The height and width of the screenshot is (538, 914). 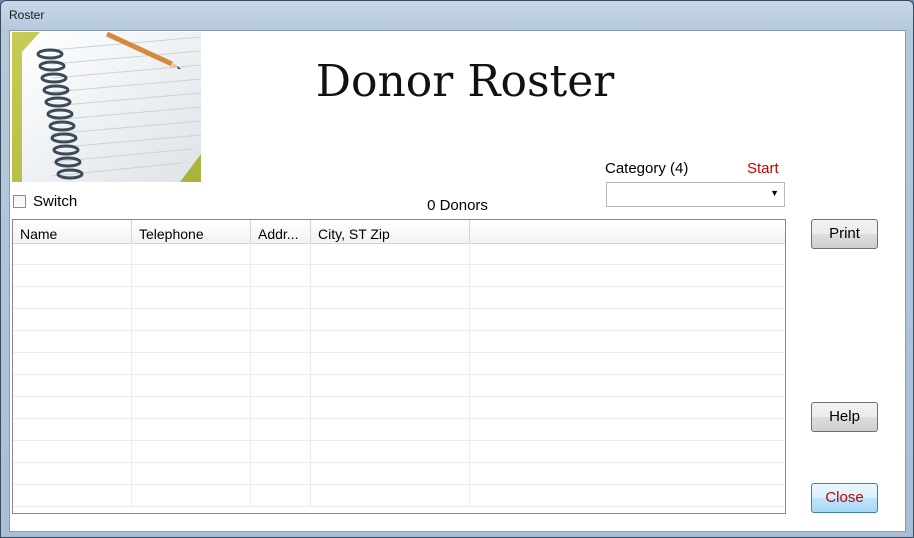 What do you see at coordinates (72, 231) in the screenshot?
I see `column-header-name: Name` at bounding box center [72, 231].